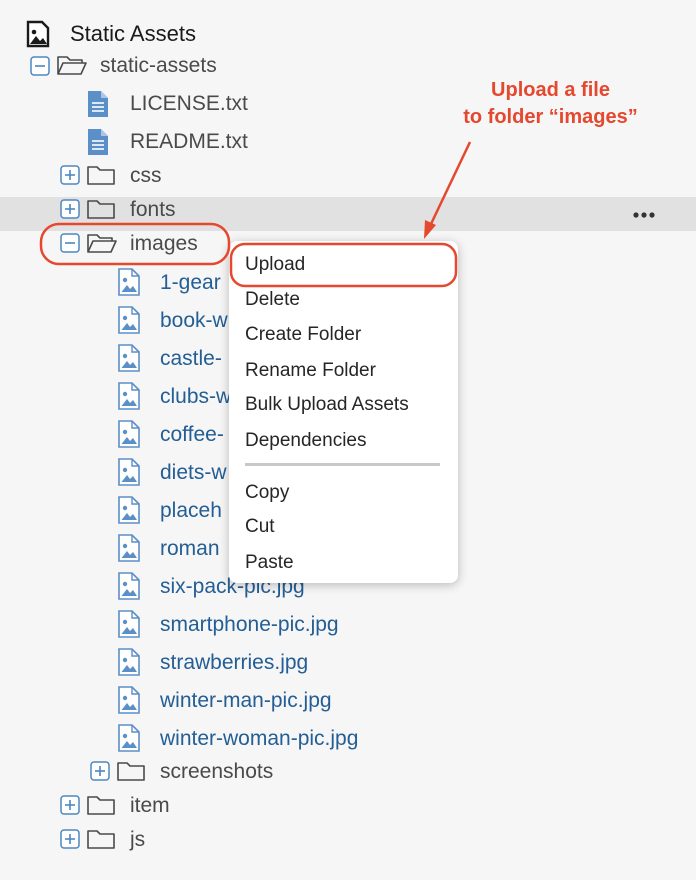 This screenshot has height=880, width=696. What do you see at coordinates (343, 265) in the screenshot?
I see `highlight-upload-item` at bounding box center [343, 265].